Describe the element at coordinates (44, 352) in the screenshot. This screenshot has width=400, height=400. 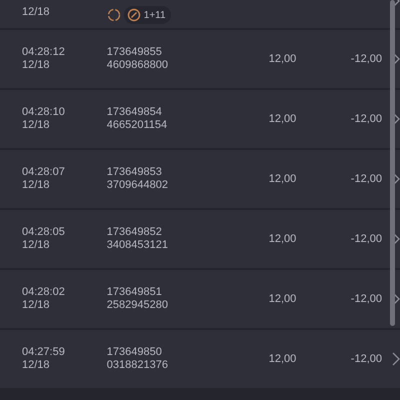
I see `time-text: 04:27:59` at that location.